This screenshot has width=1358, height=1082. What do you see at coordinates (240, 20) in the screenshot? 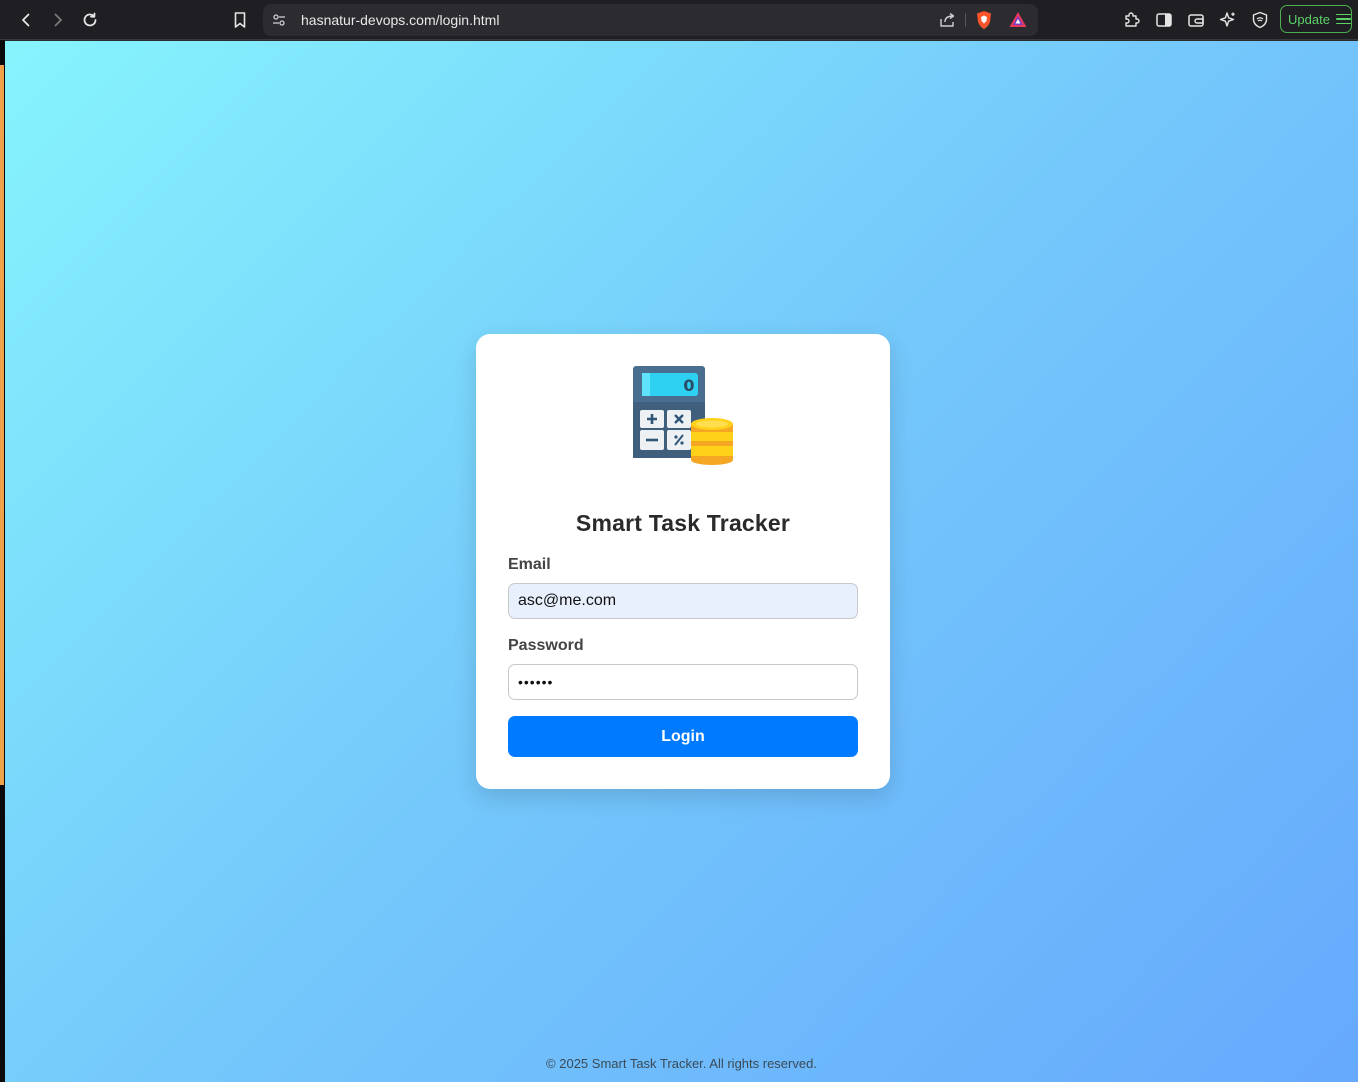
I see `bookmark-icon` at bounding box center [240, 20].